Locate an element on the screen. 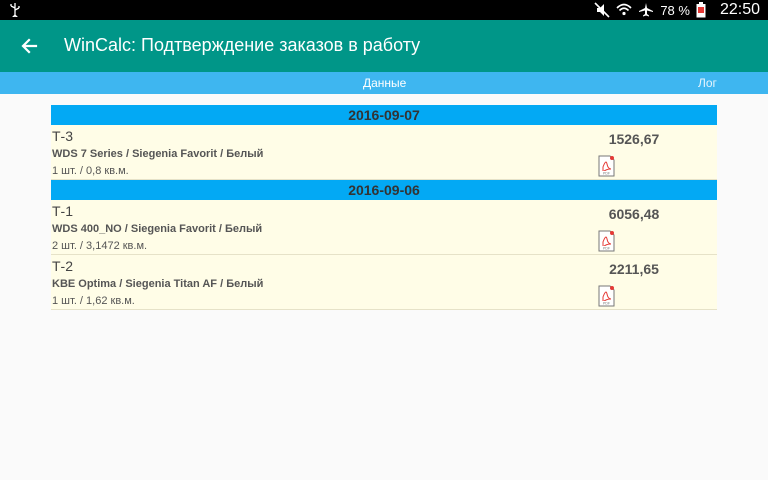  order-price: 2211,65 is located at coordinates (634, 269).